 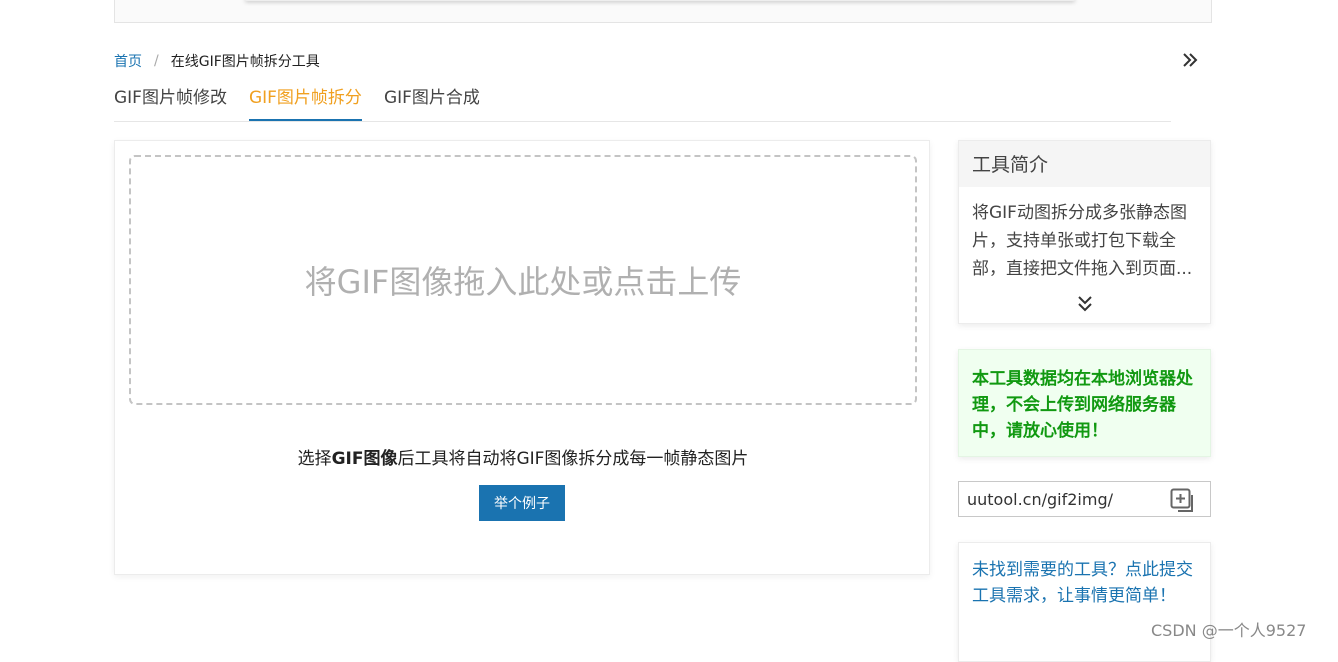 What do you see at coordinates (663, 11) in the screenshot?
I see `top-bar` at bounding box center [663, 11].